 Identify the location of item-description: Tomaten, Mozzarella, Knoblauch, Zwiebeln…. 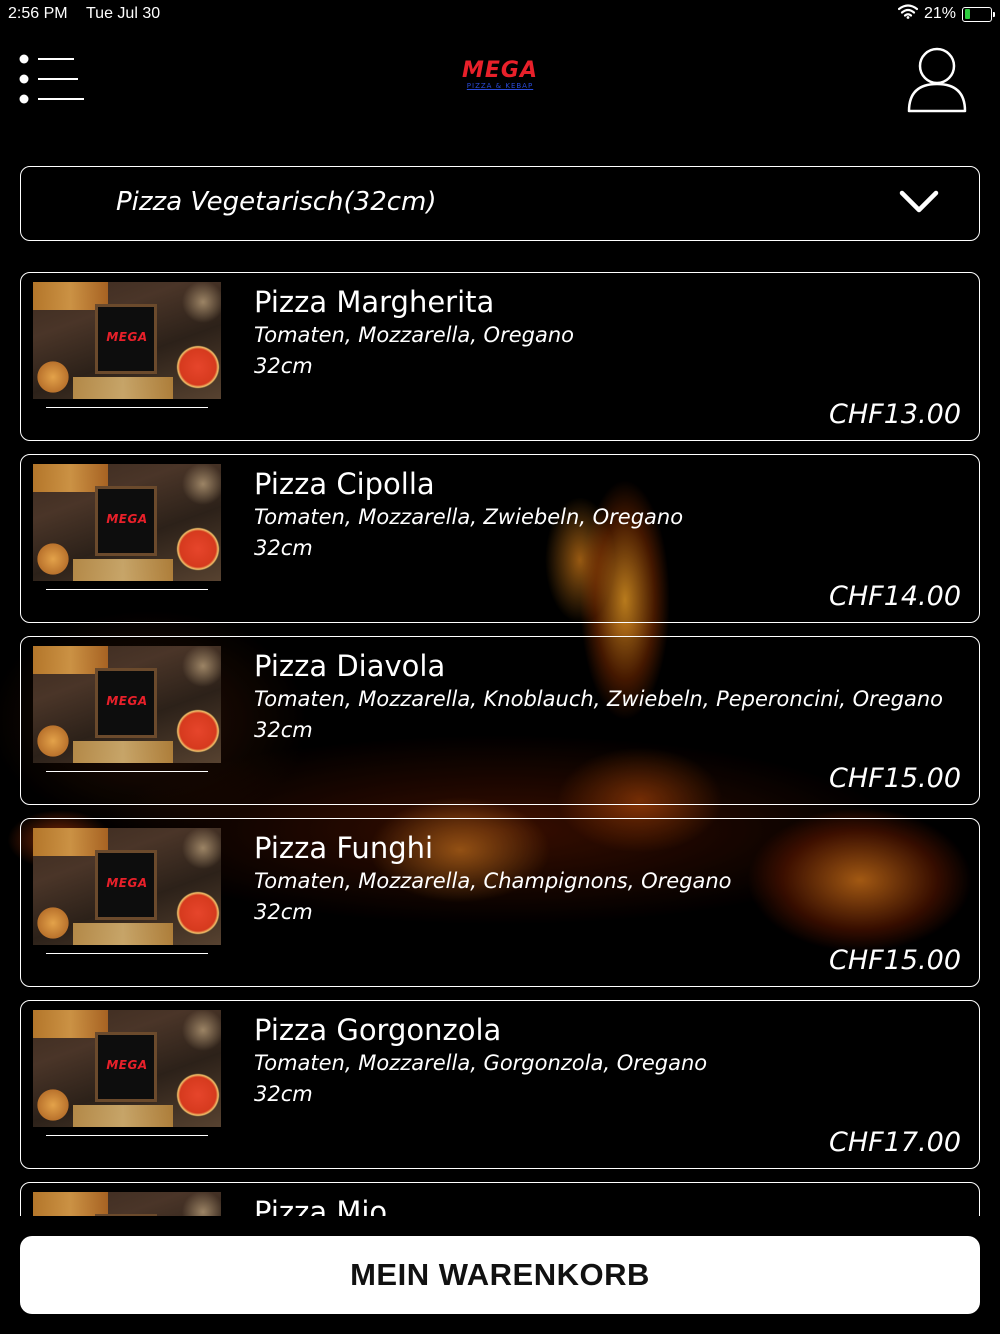
(599, 699).